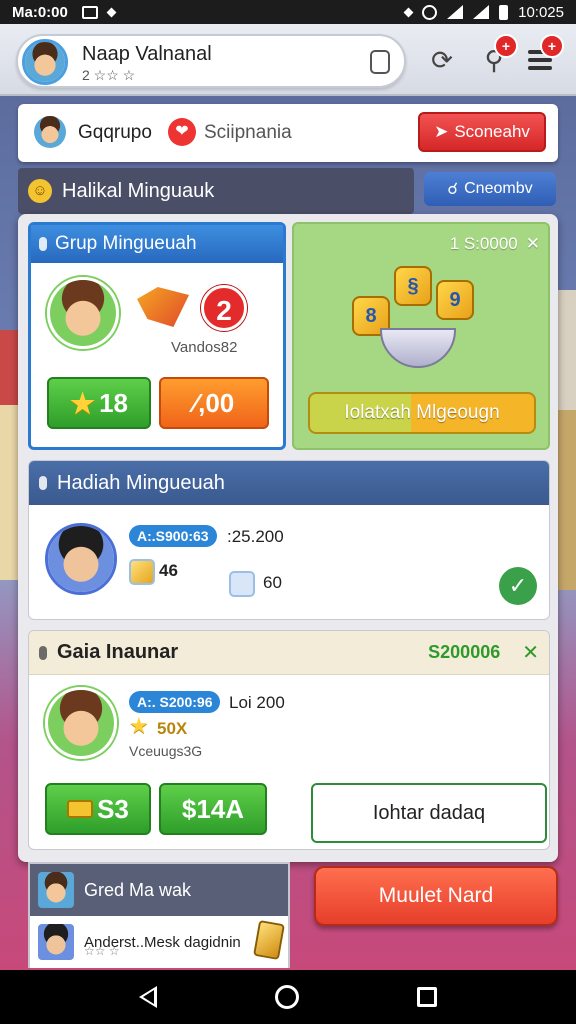  Describe the element at coordinates (430, 12) in the screenshot. I see `alarm-icon` at that location.